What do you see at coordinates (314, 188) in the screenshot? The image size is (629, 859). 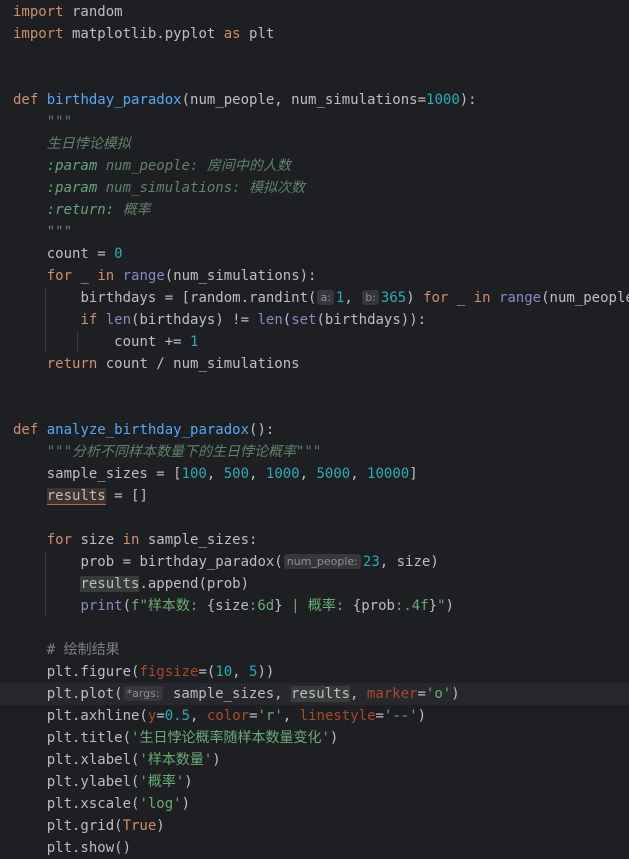 I see `code-line: :param num_simulations: 模拟次数` at bounding box center [314, 188].